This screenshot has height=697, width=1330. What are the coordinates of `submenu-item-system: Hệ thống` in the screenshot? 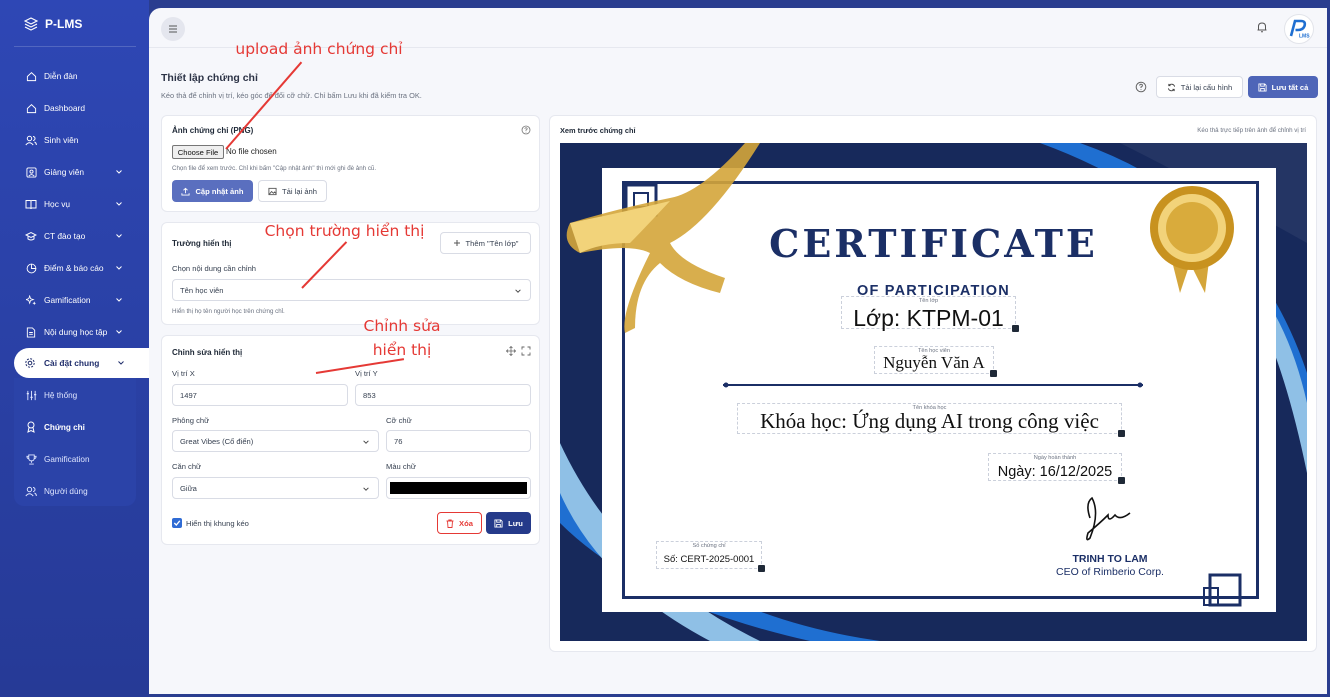 It's located at (75, 395).